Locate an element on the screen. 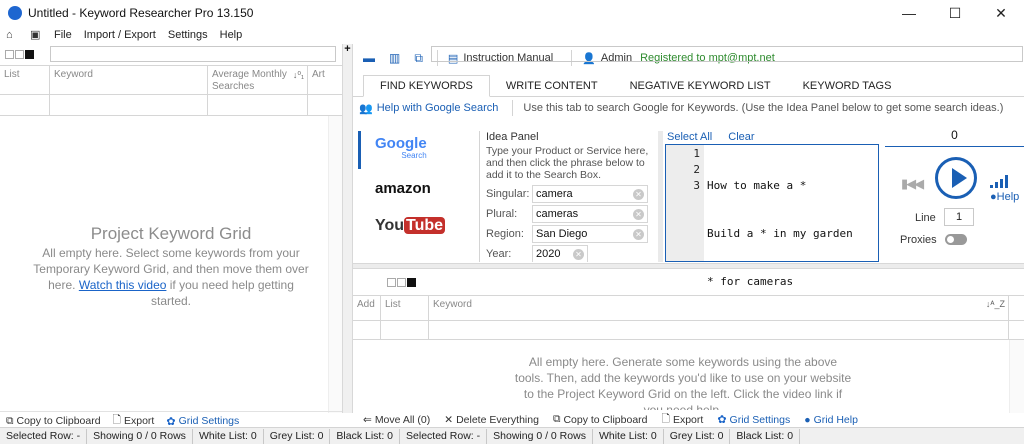 The image size is (1024, 444). column-average-monthly-searches: Average Monthly Searches ↓⁰₁ is located at coordinates (258, 80).